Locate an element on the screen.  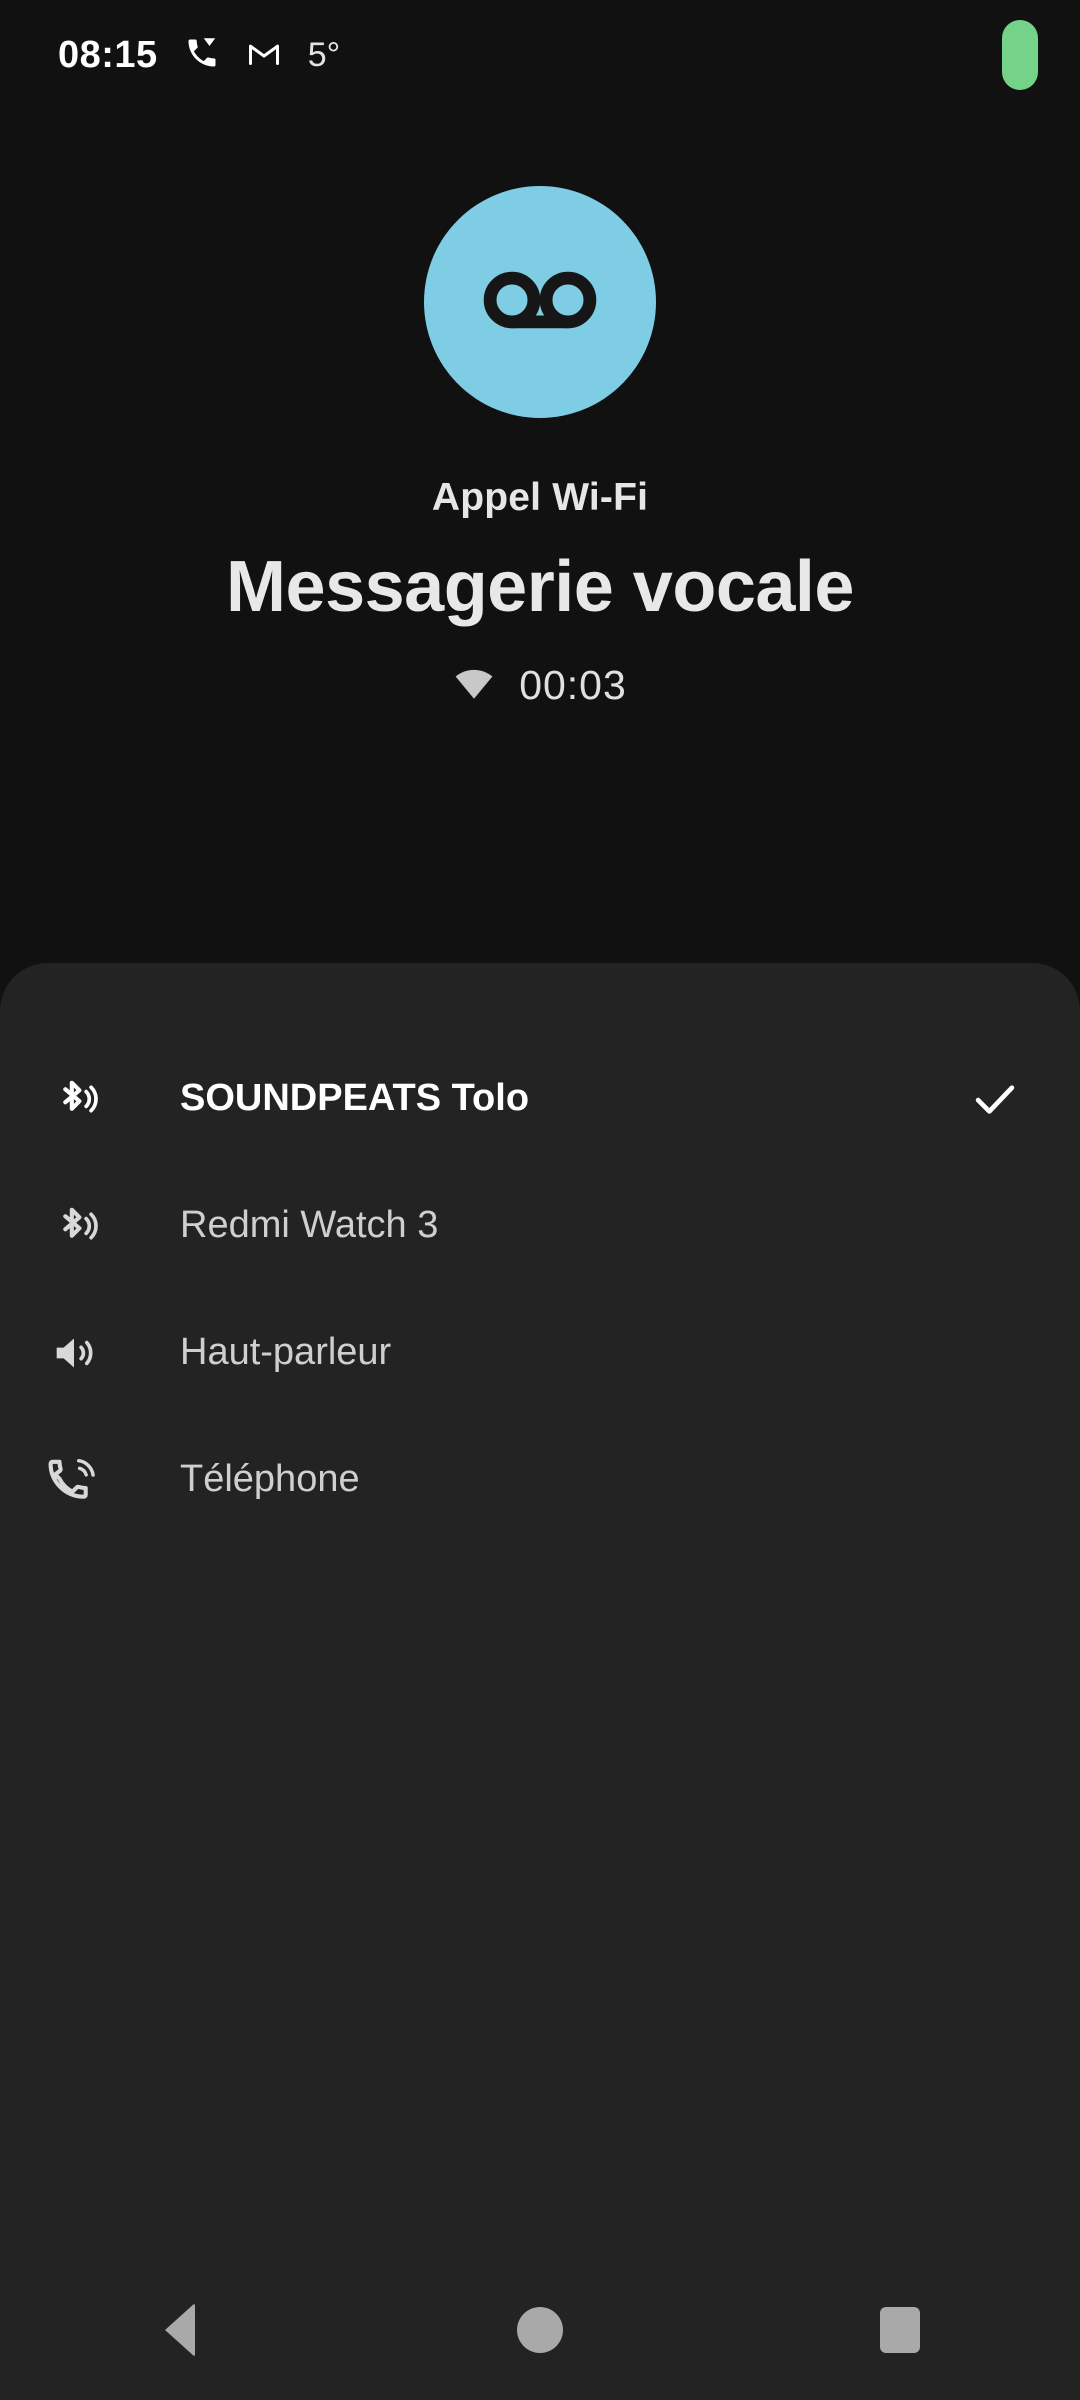
recents-icon is located at coordinates (900, 2330).